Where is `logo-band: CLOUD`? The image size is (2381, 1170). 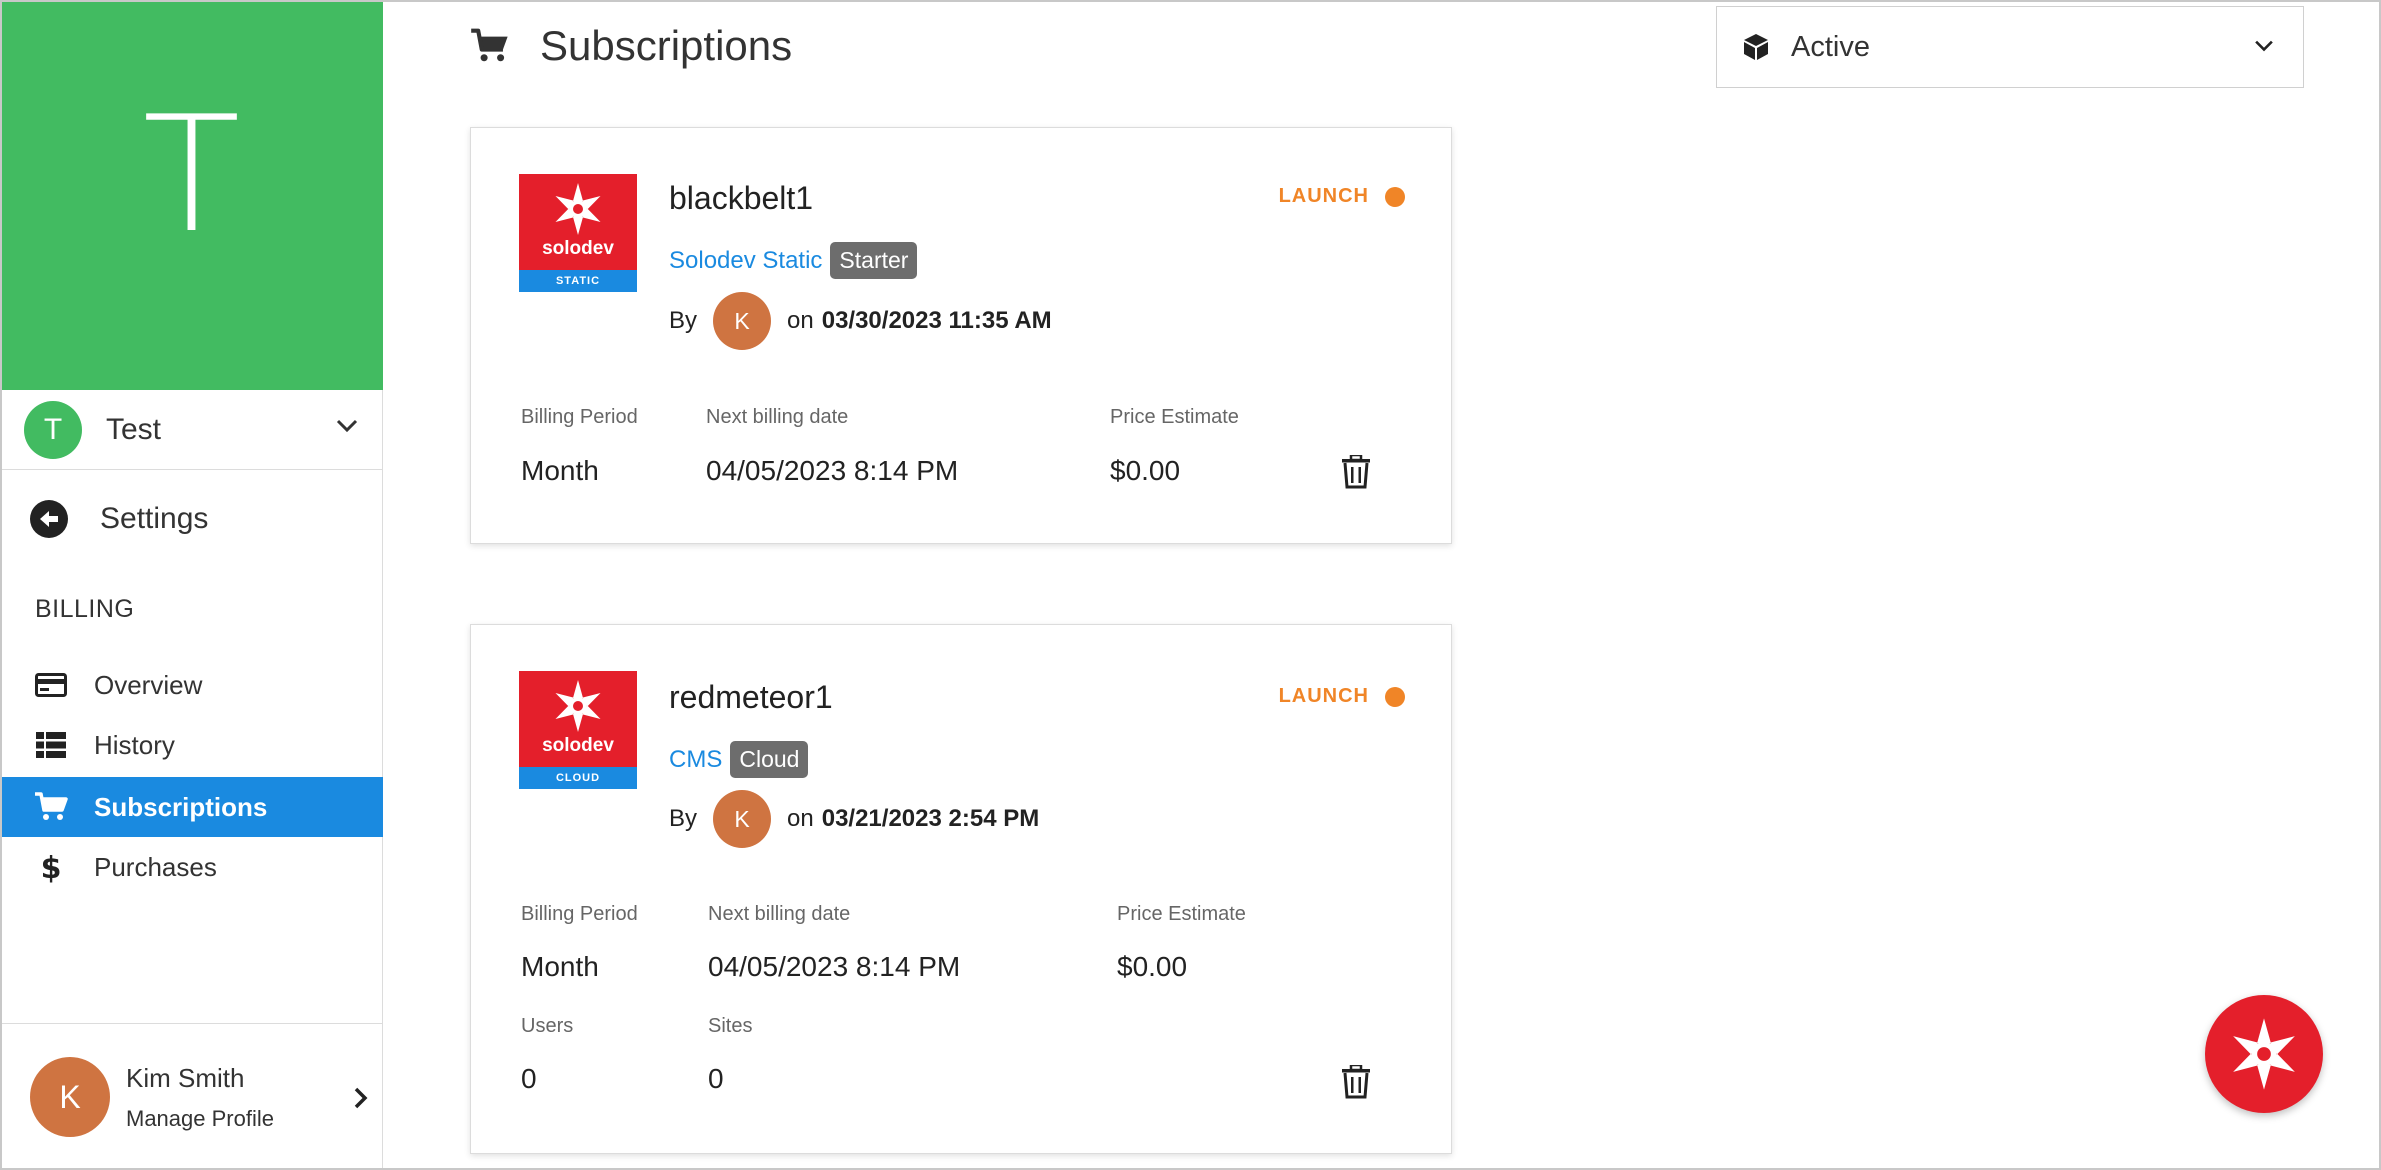
logo-band: CLOUD is located at coordinates (578, 778).